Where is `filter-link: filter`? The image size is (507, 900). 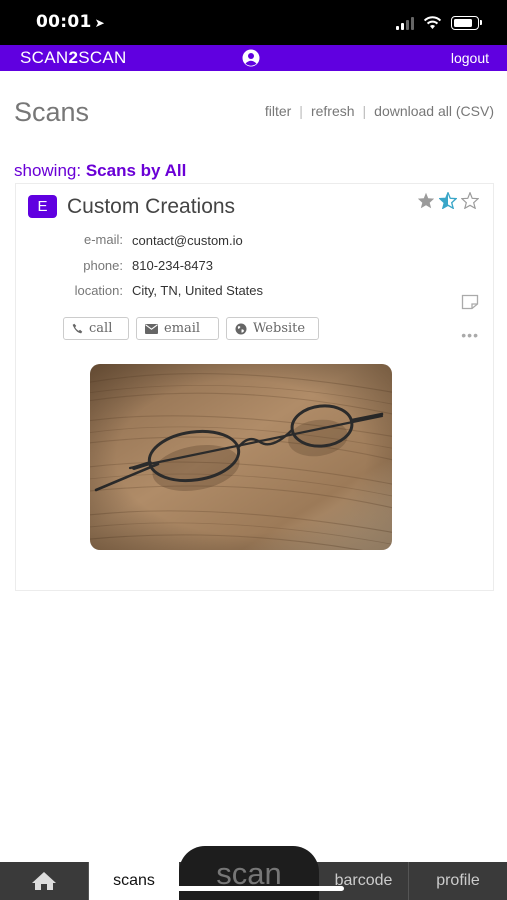 filter-link: filter is located at coordinates (278, 111).